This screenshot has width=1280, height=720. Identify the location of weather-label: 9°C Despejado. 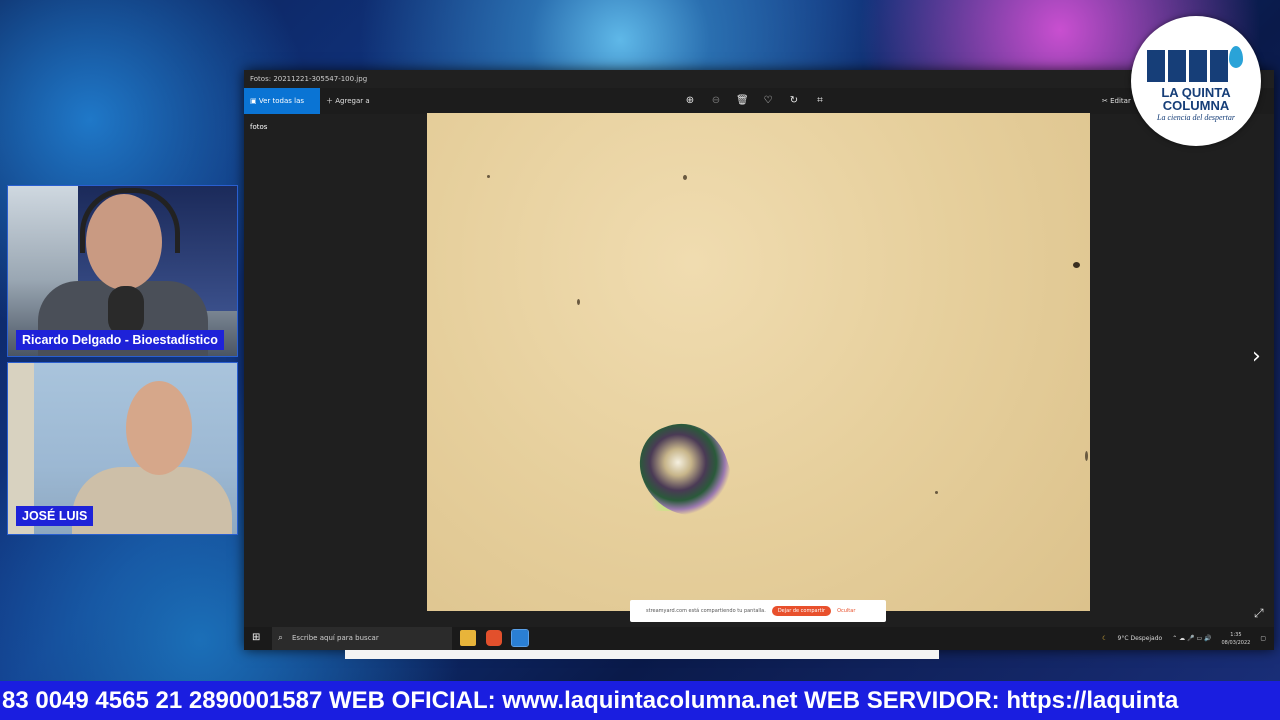
(1140, 638).